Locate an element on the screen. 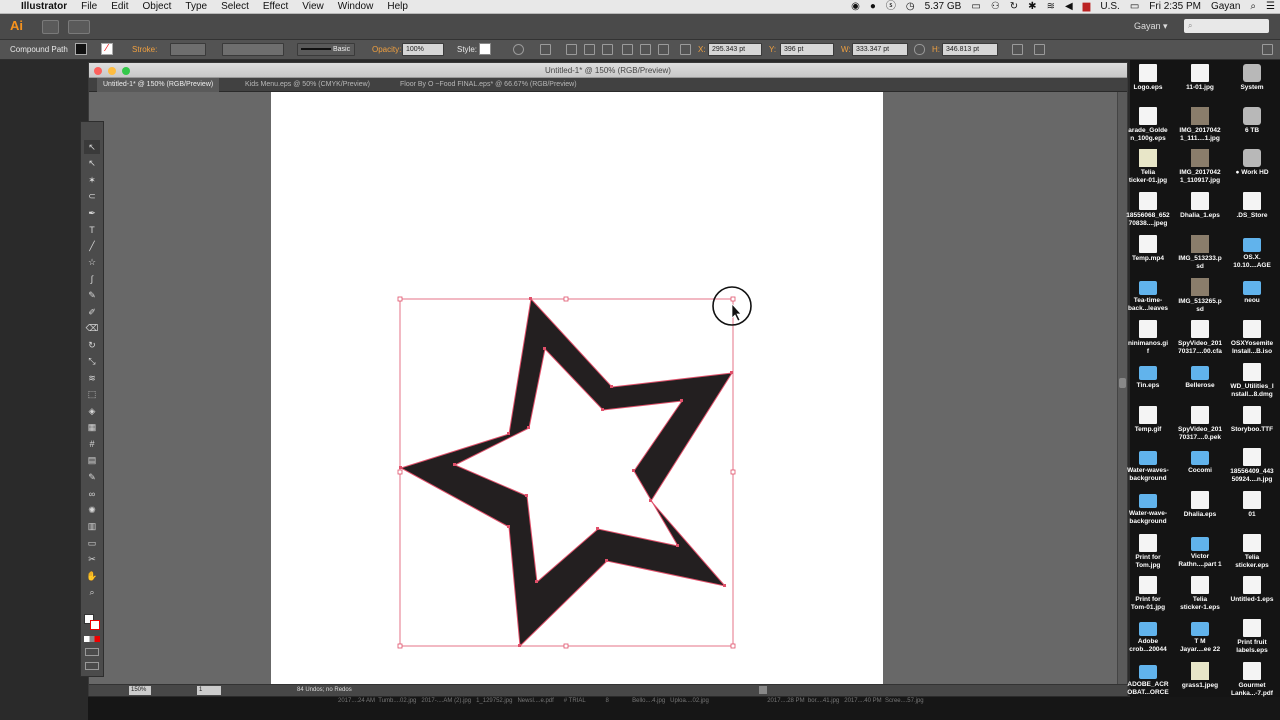  mesh-tool-icon: # is located at coordinates (92, 444).